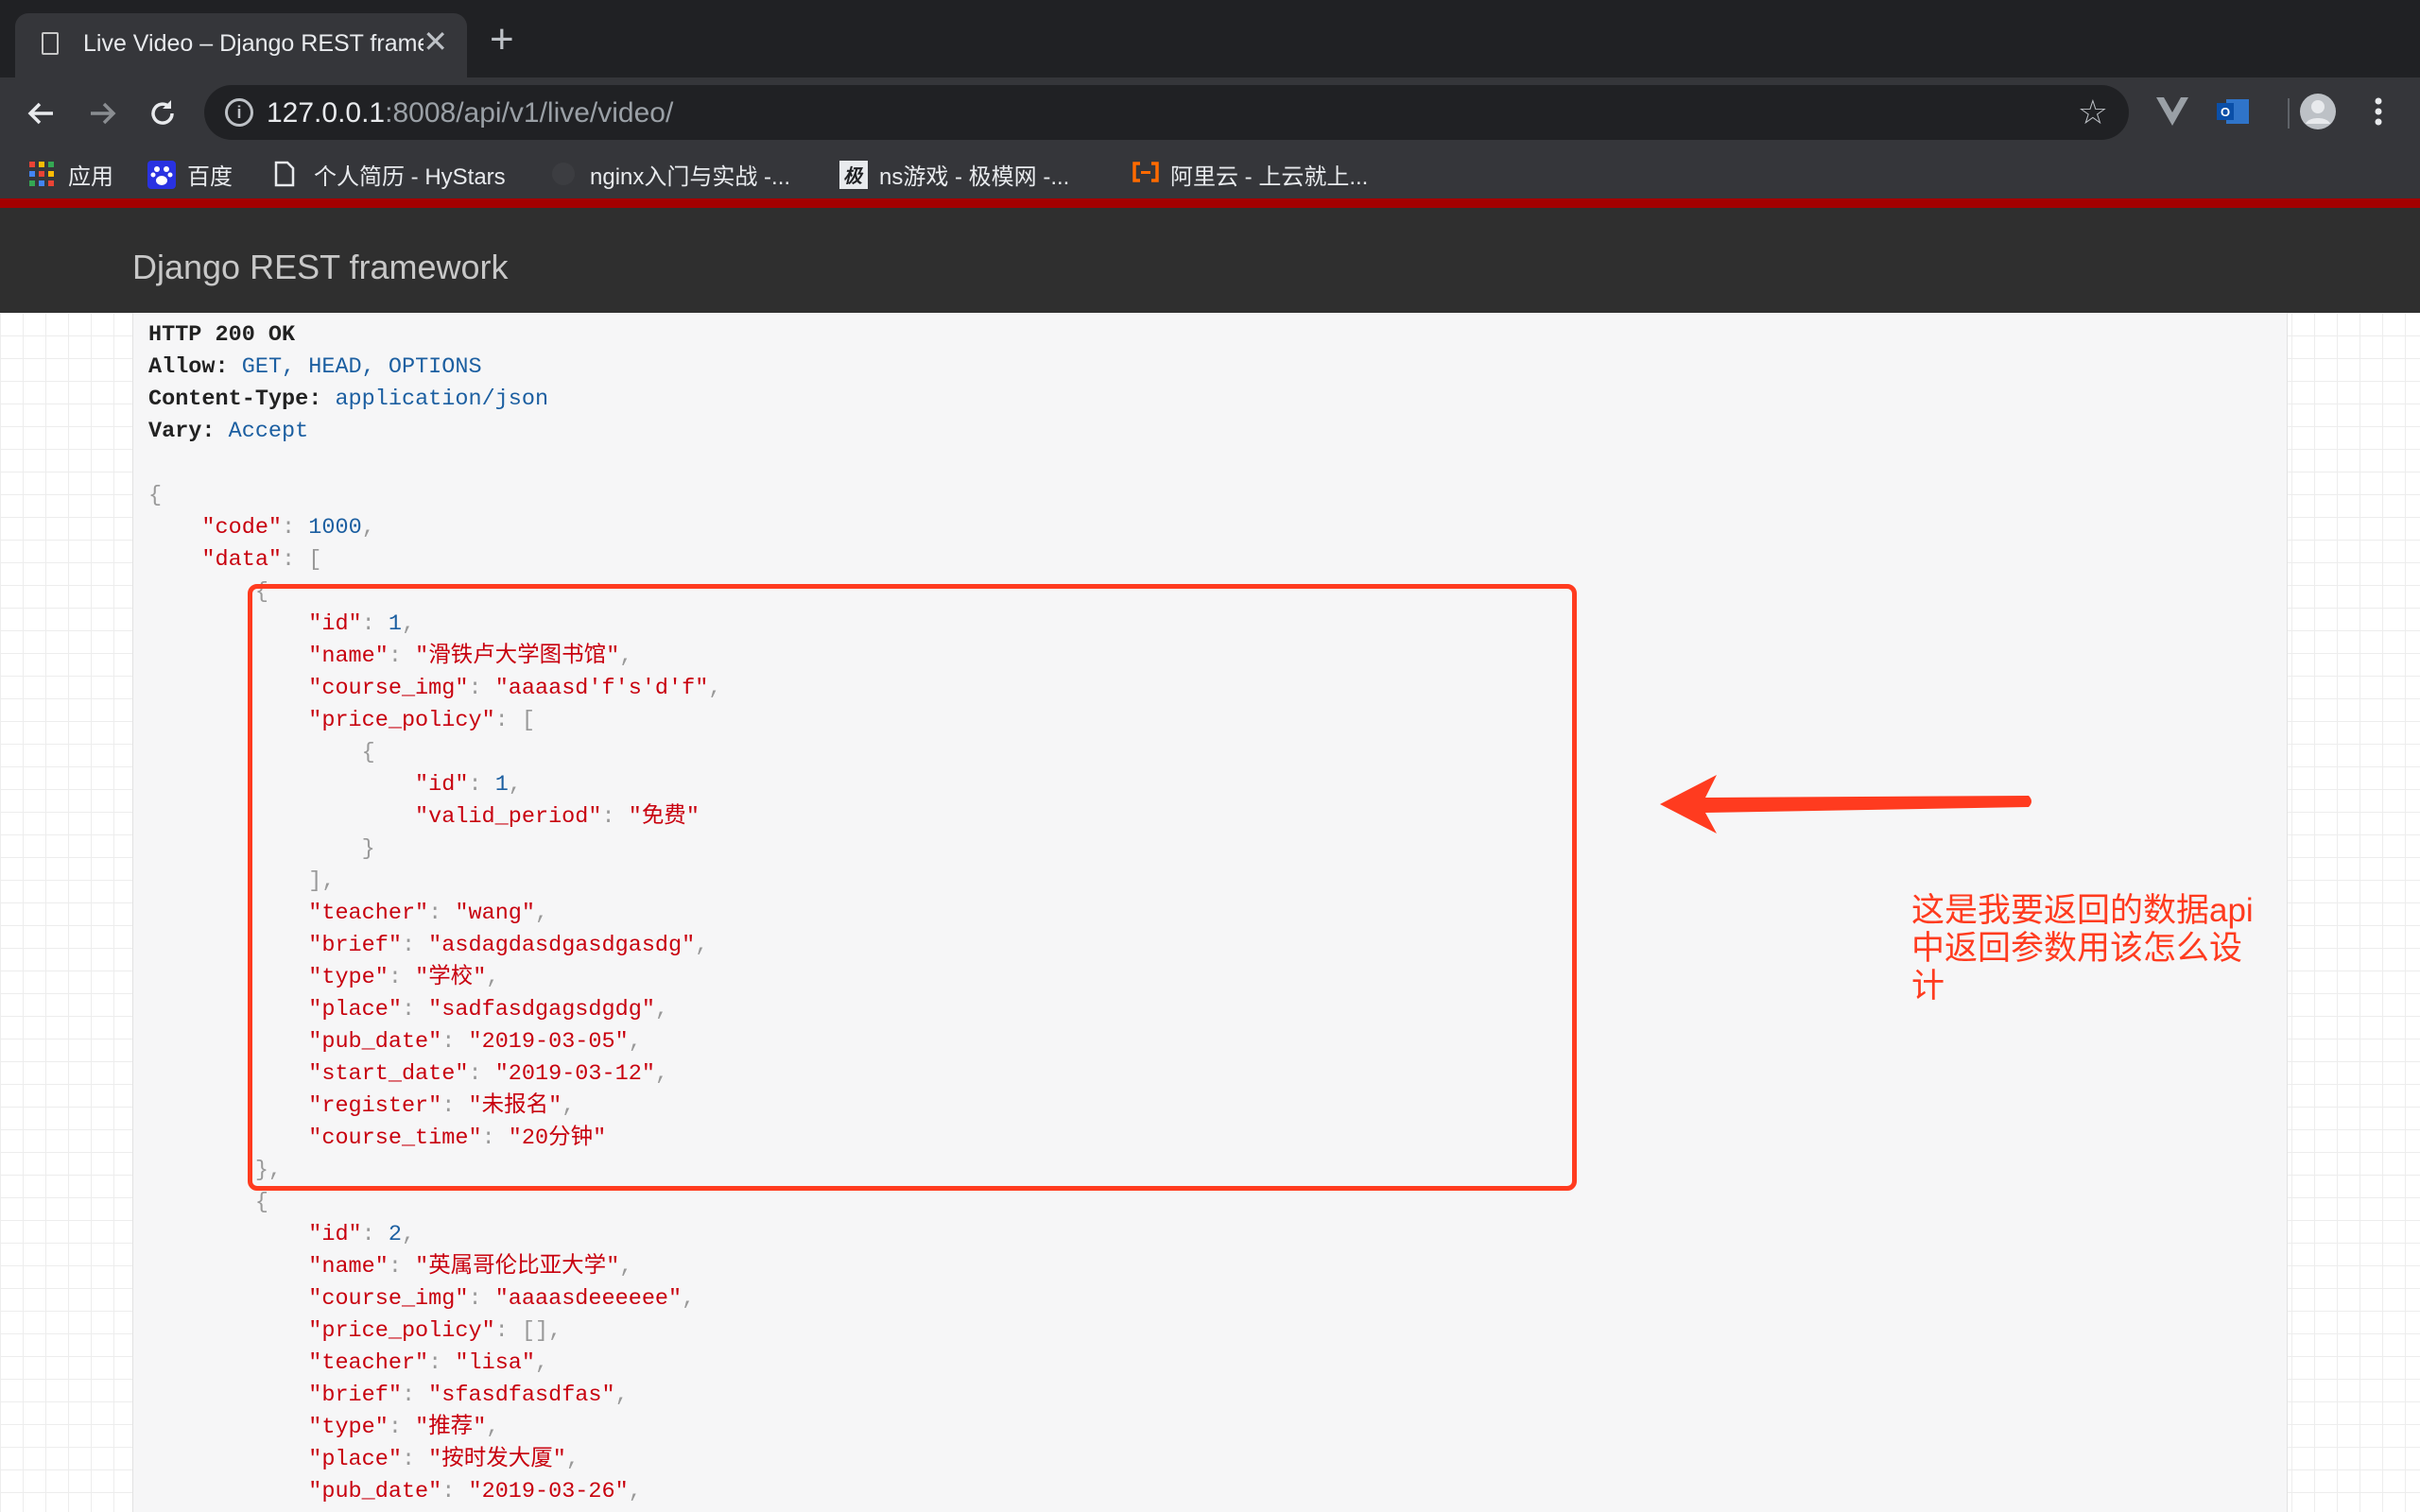  Describe the element at coordinates (435, 41) in the screenshot. I see `close-tab-icon: ✕` at that location.